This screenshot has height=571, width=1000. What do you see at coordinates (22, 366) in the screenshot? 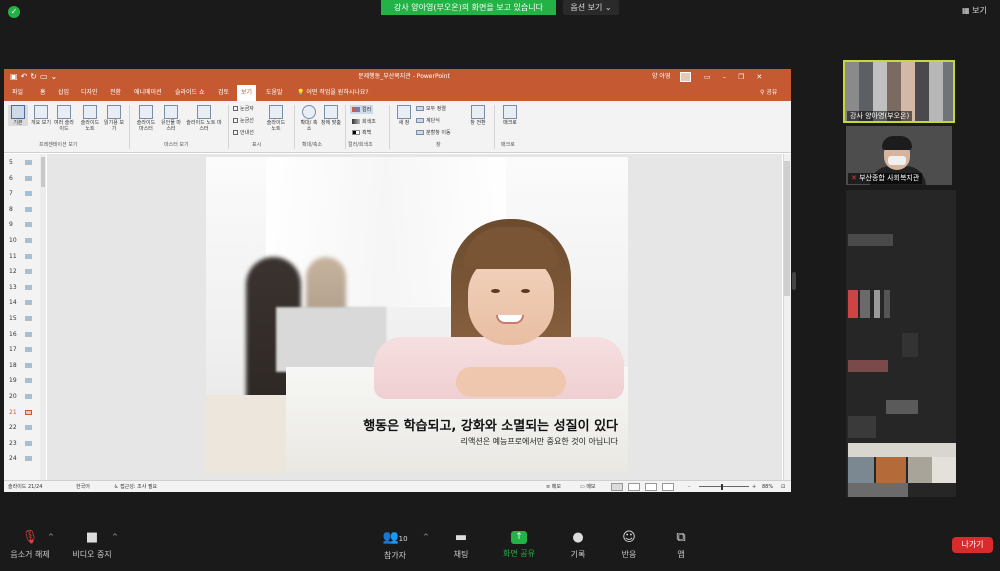
I see `slide-thumbnail: 18` at bounding box center [22, 366].